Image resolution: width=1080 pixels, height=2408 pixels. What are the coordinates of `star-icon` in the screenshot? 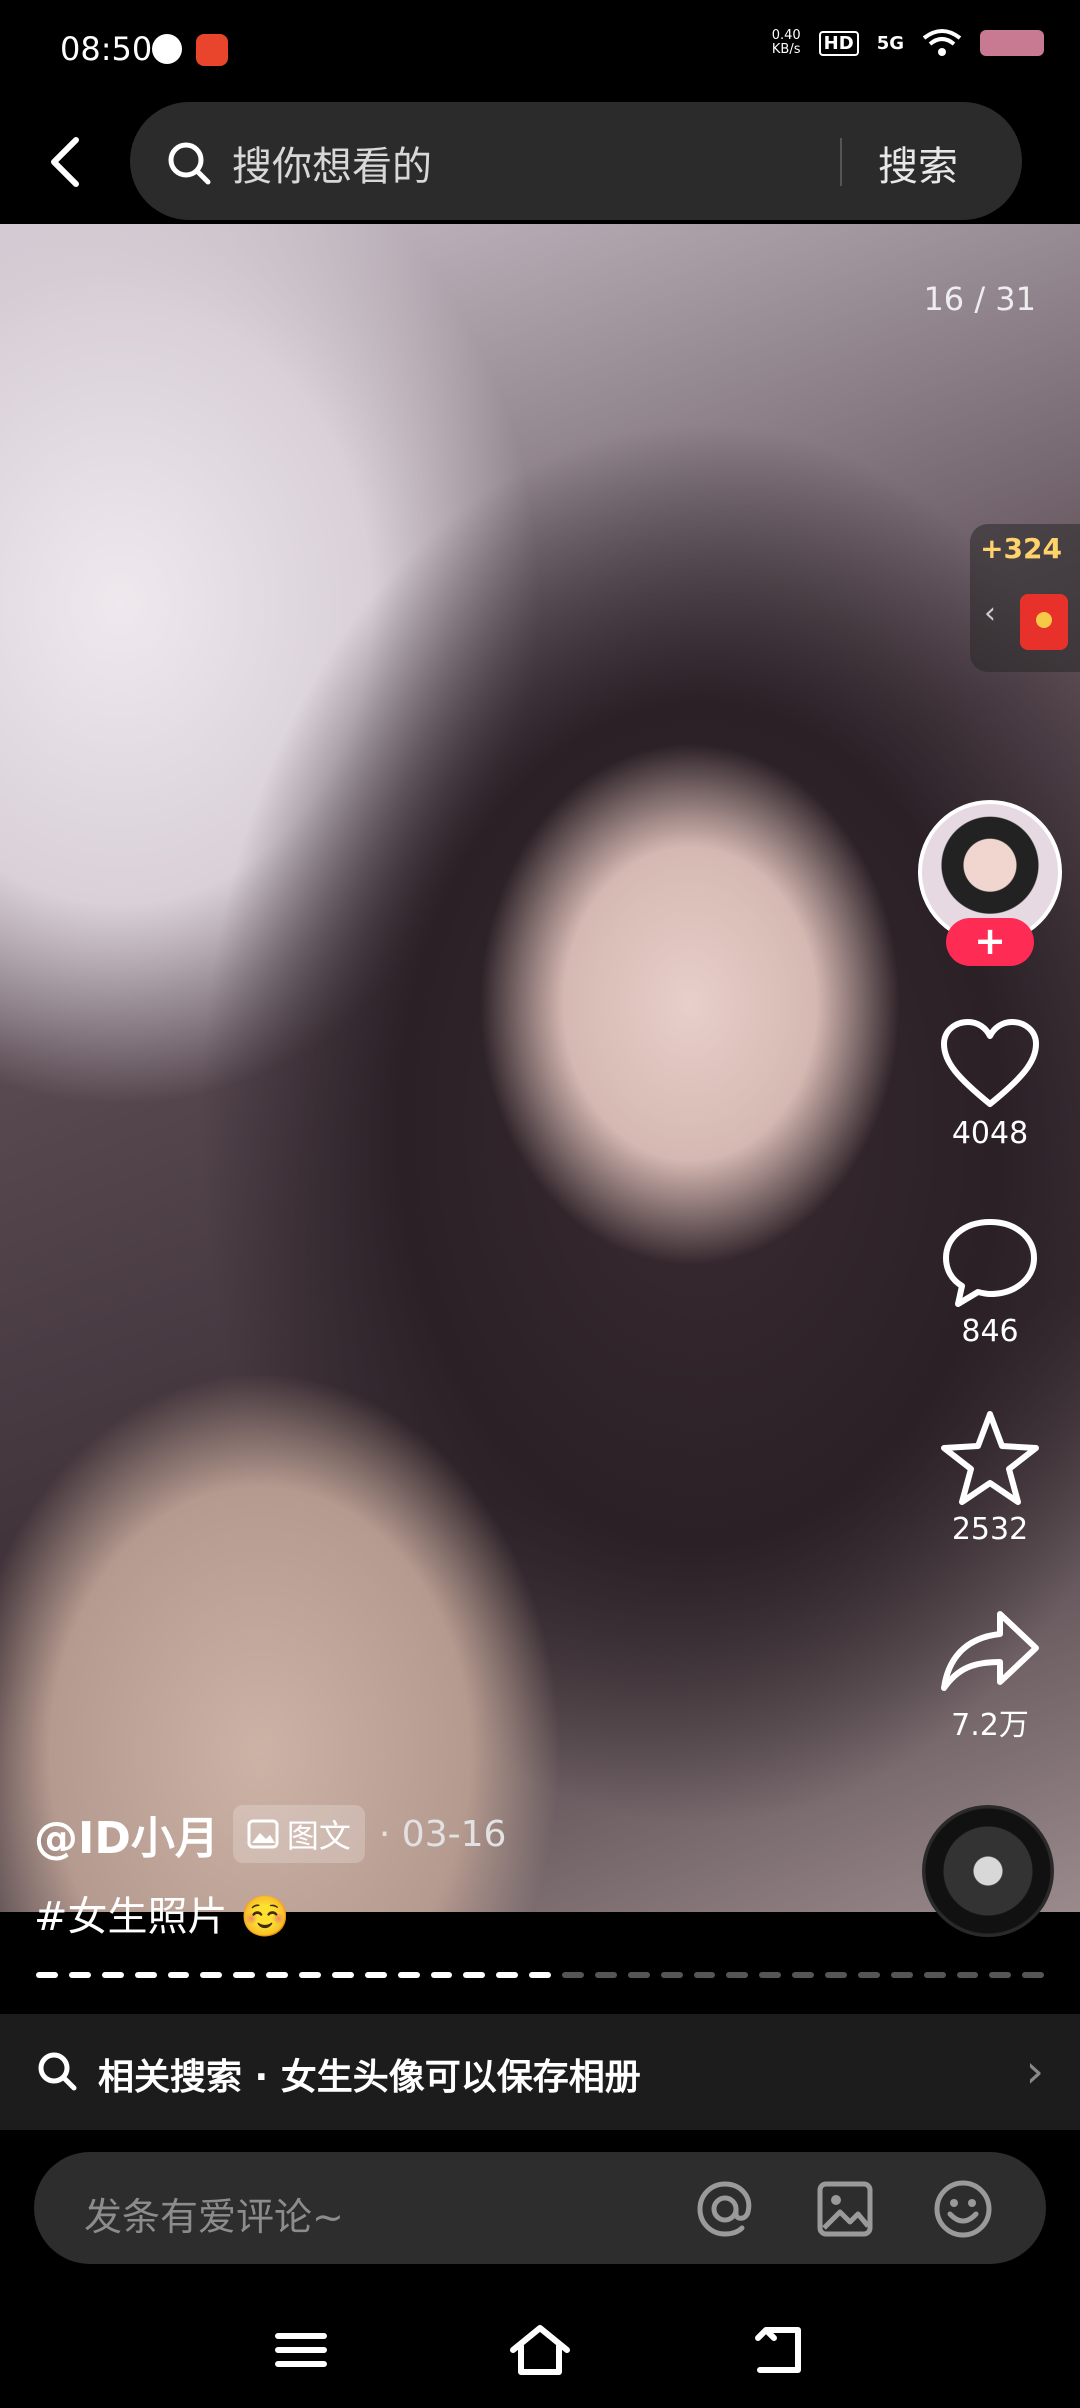 It's located at (990, 1458).